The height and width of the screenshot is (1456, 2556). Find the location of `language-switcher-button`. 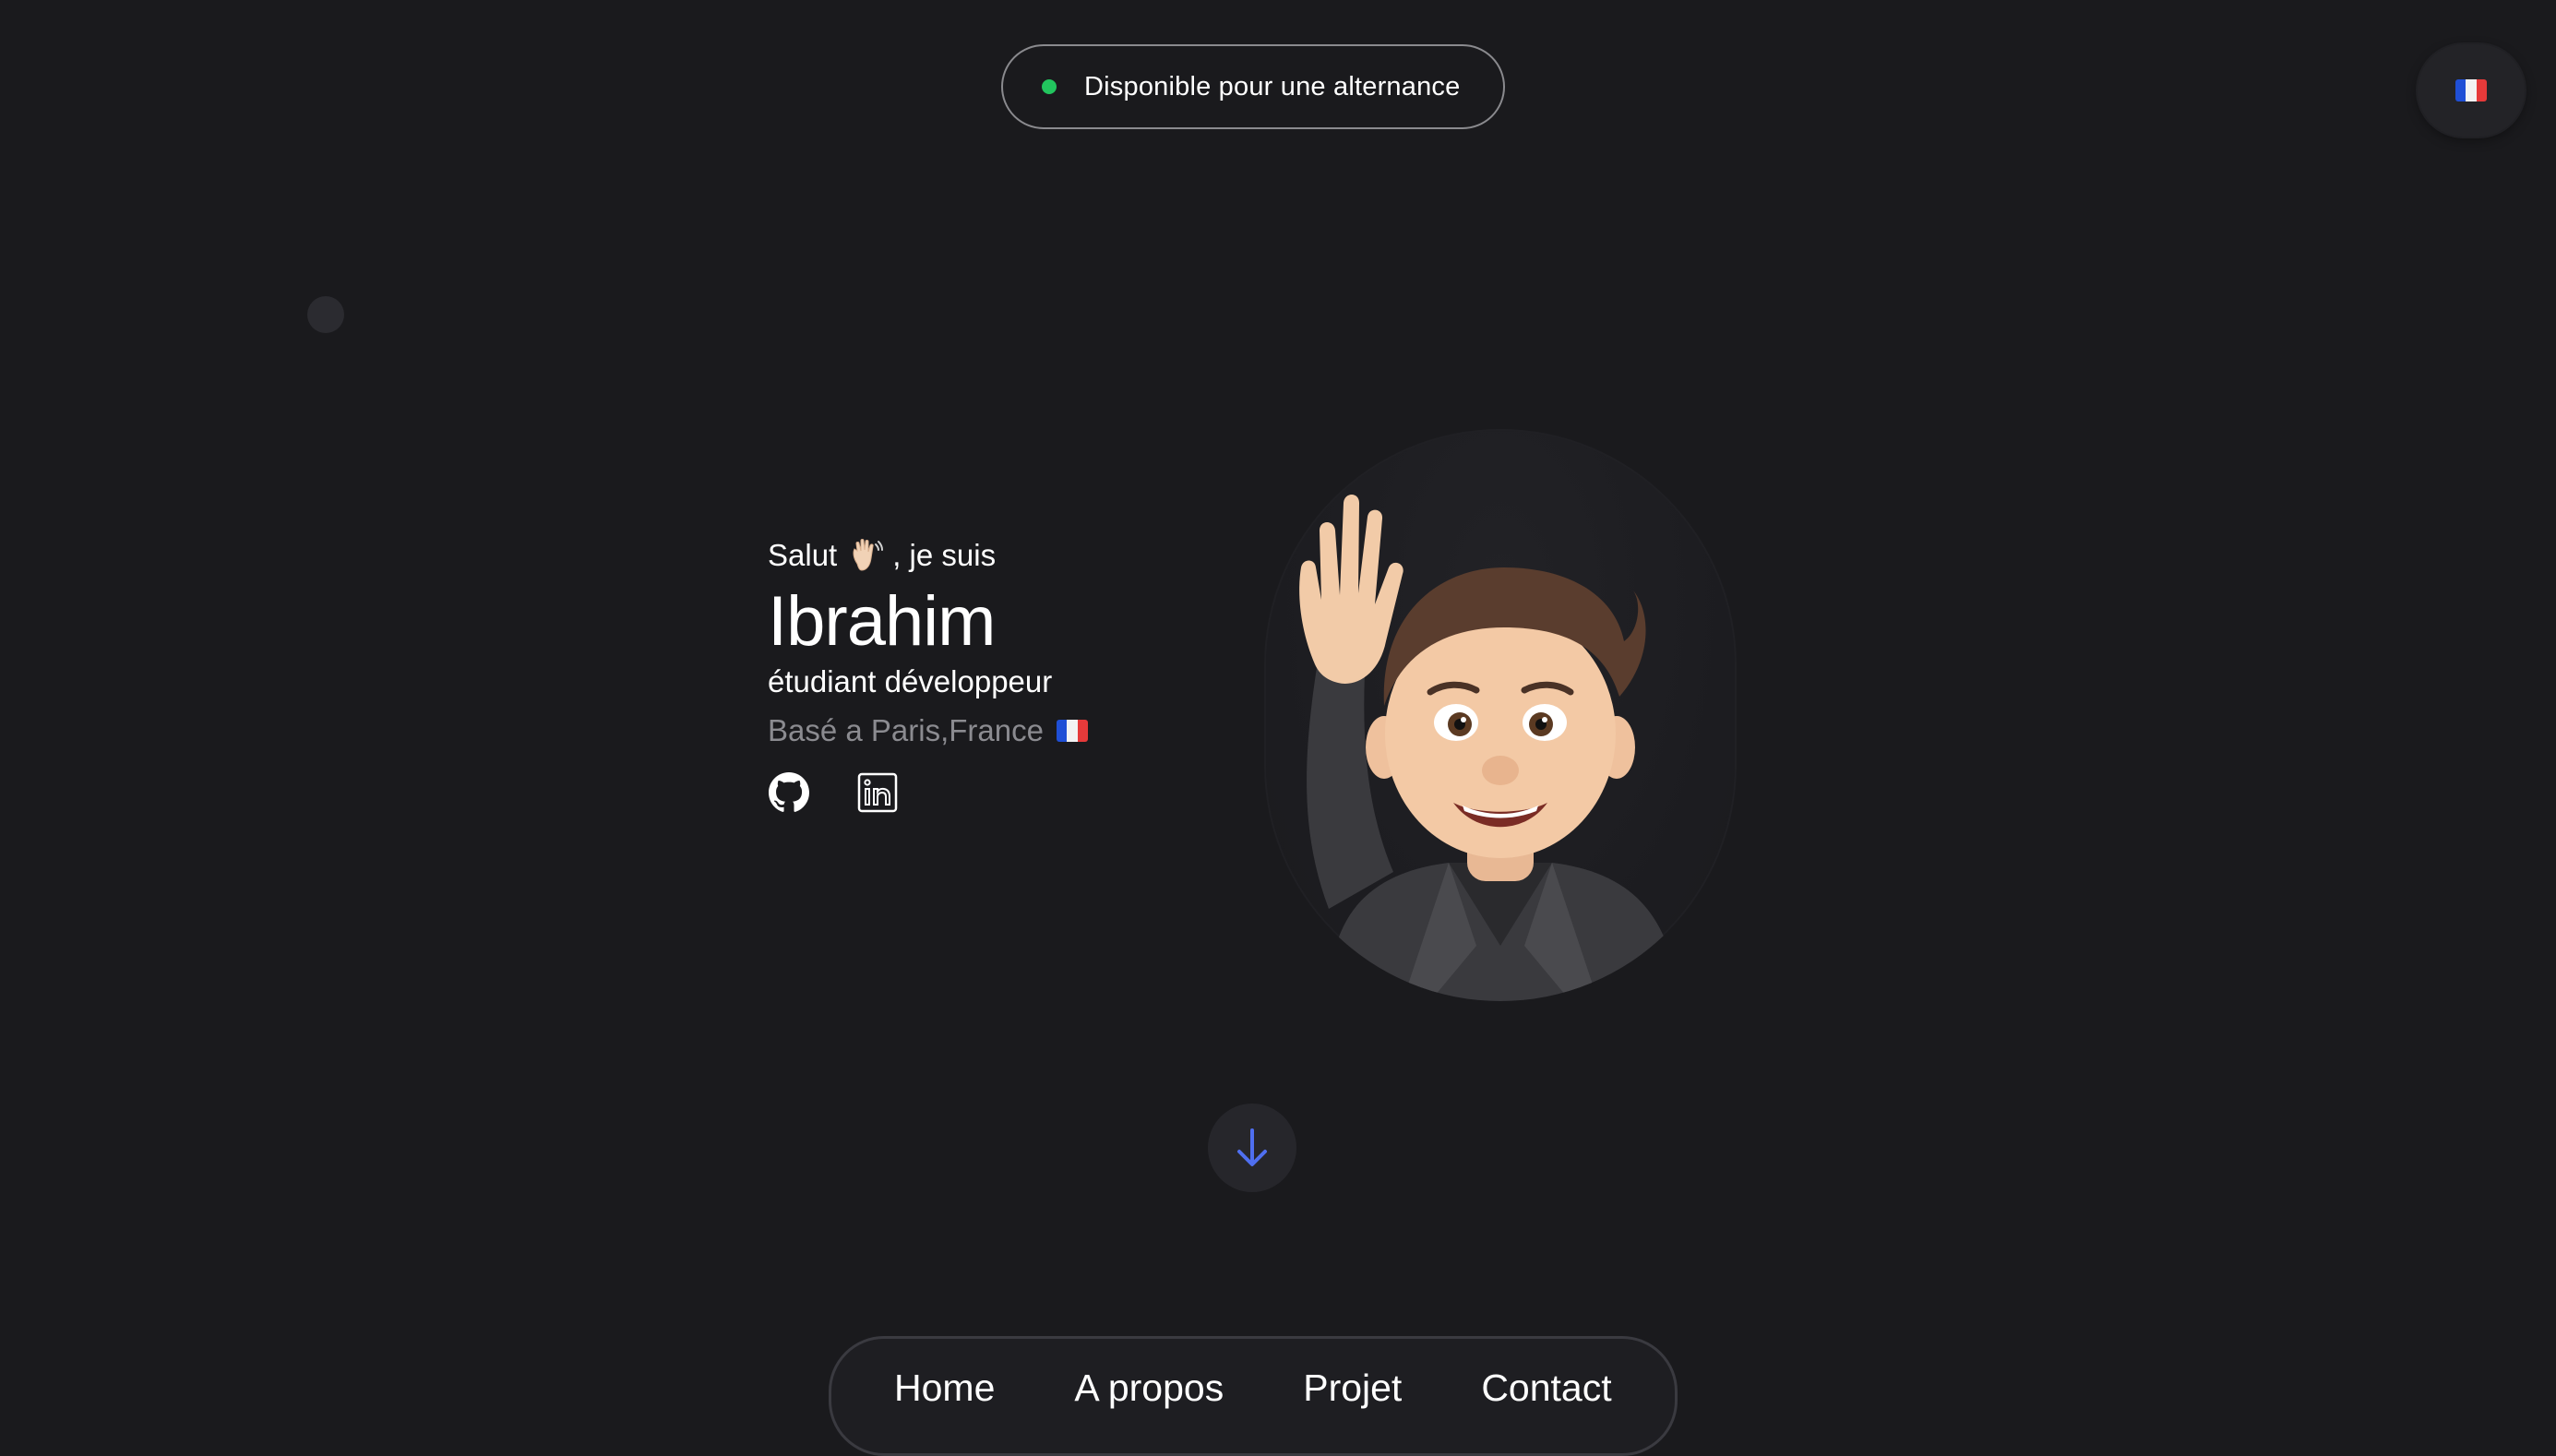

language-switcher-button is located at coordinates (2471, 90).